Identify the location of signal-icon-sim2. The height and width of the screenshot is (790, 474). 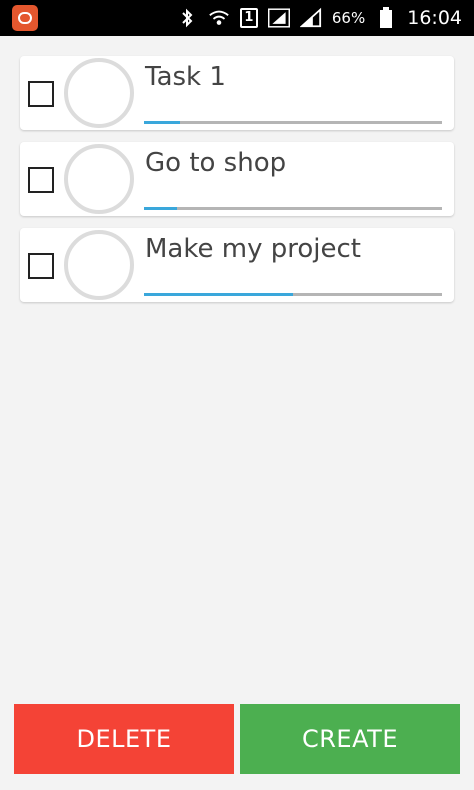
(310, 18).